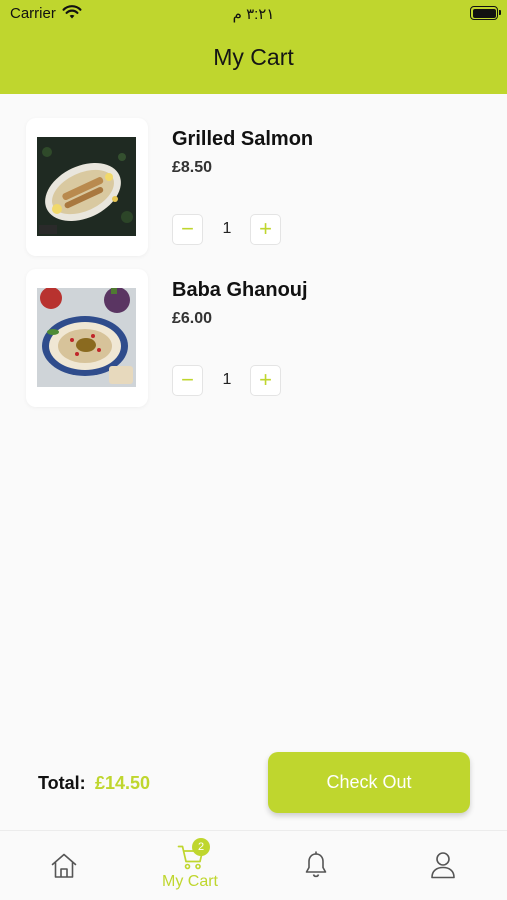 The image size is (507, 900). Describe the element at coordinates (123, 783) in the screenshot. I see `total-value: £14.50` at that location.